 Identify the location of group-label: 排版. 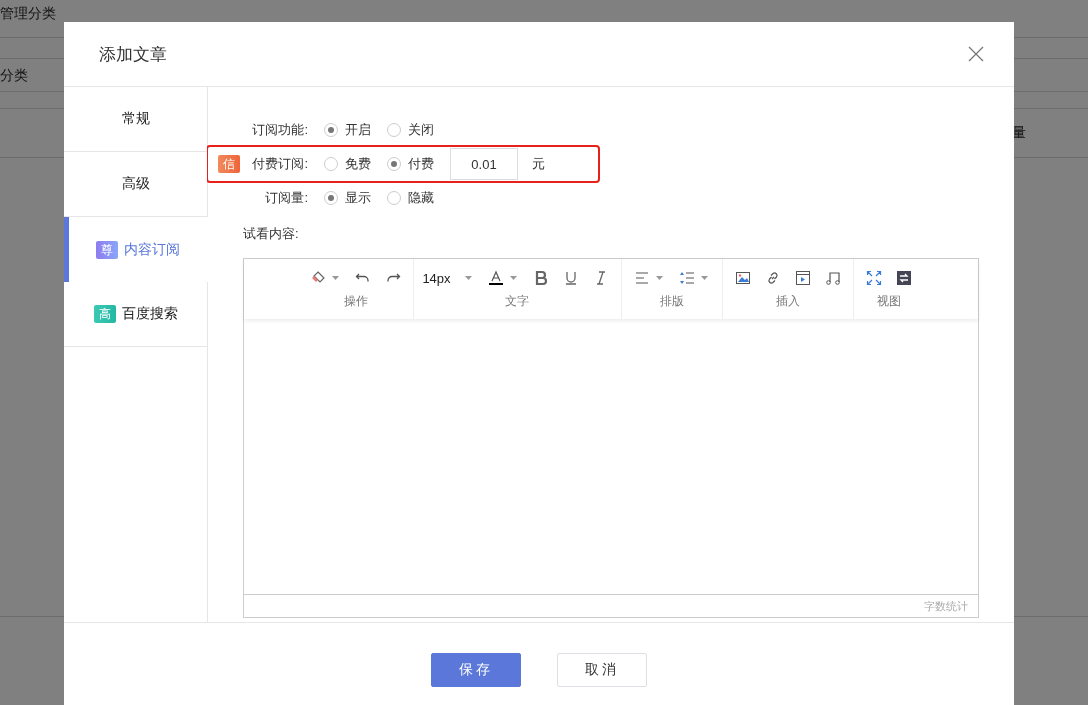
(671, 301).